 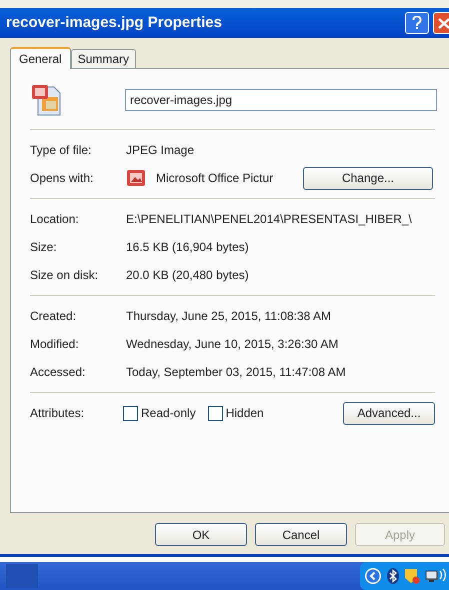 What do you see at coordinates (301, 534) in the screenshot?
I see `dialog-button: Cancel` at bounding box center [301, 534].